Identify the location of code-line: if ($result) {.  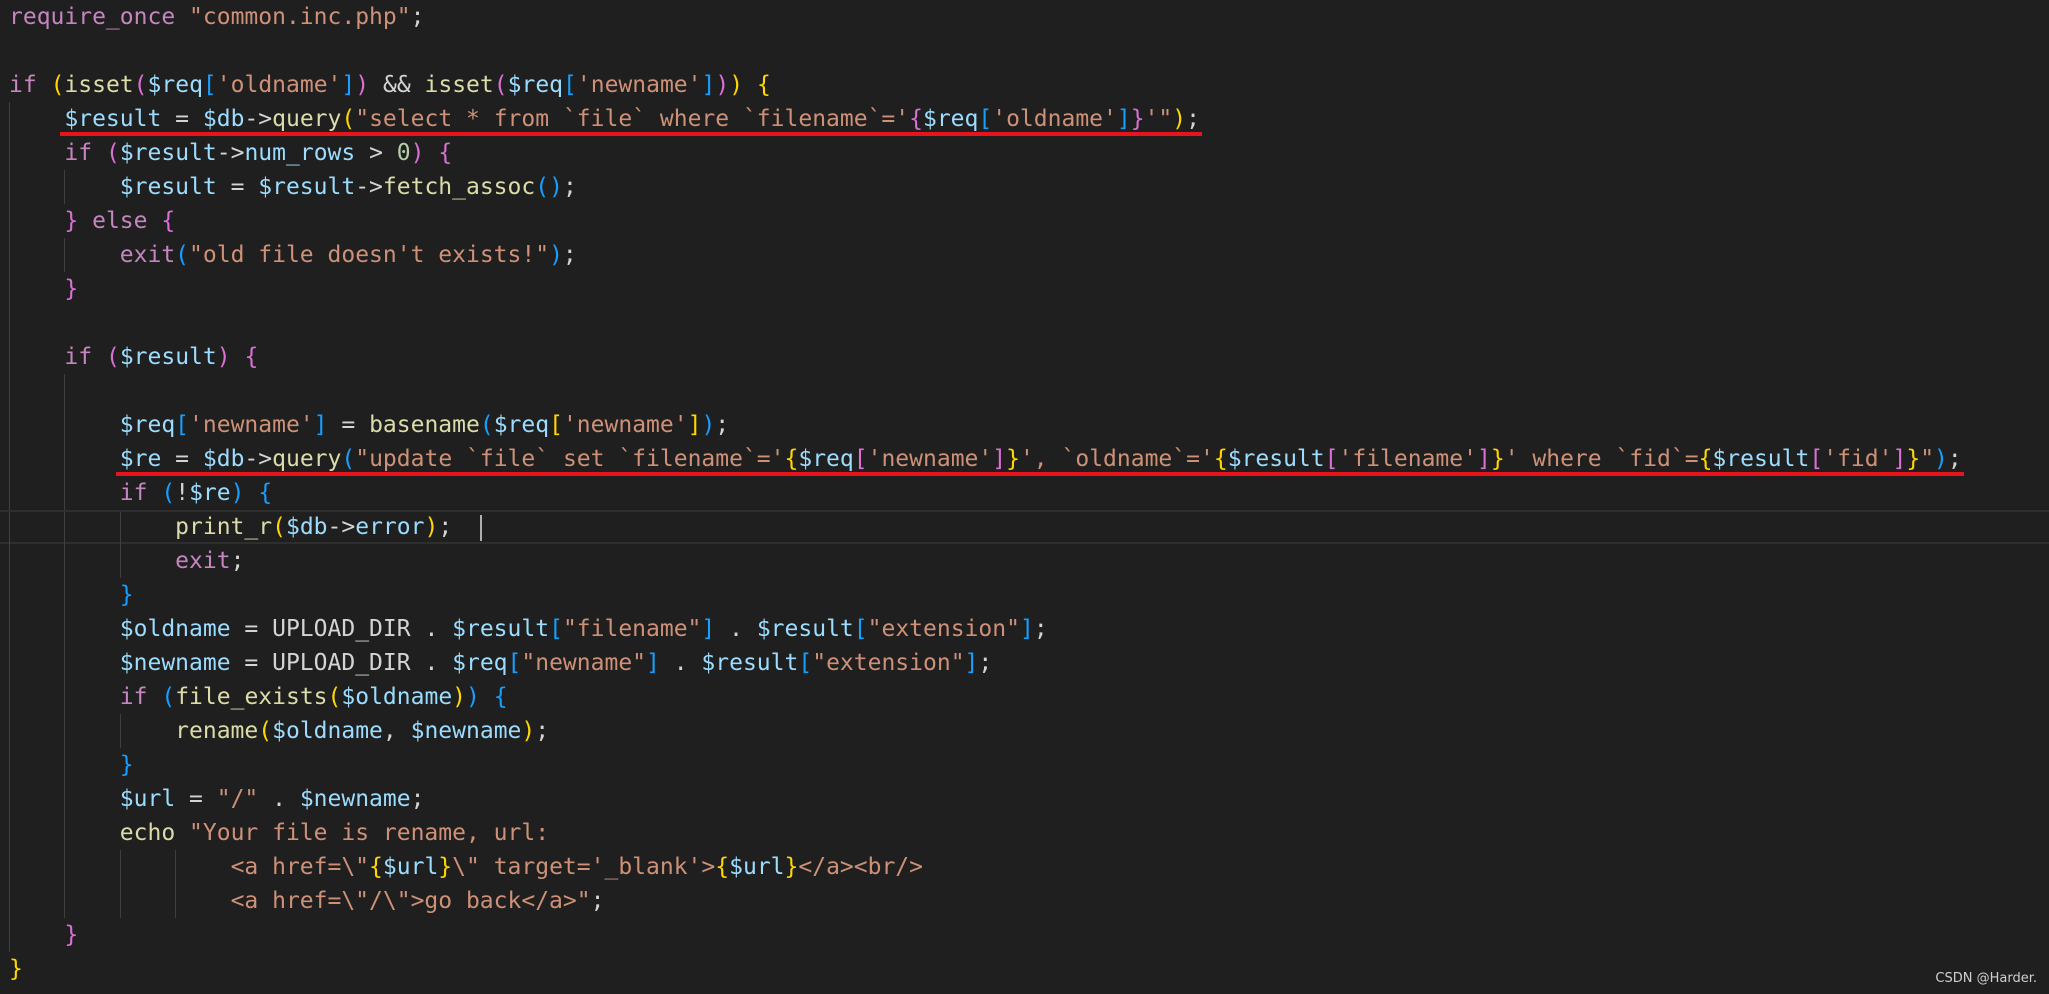
(1024, 357).